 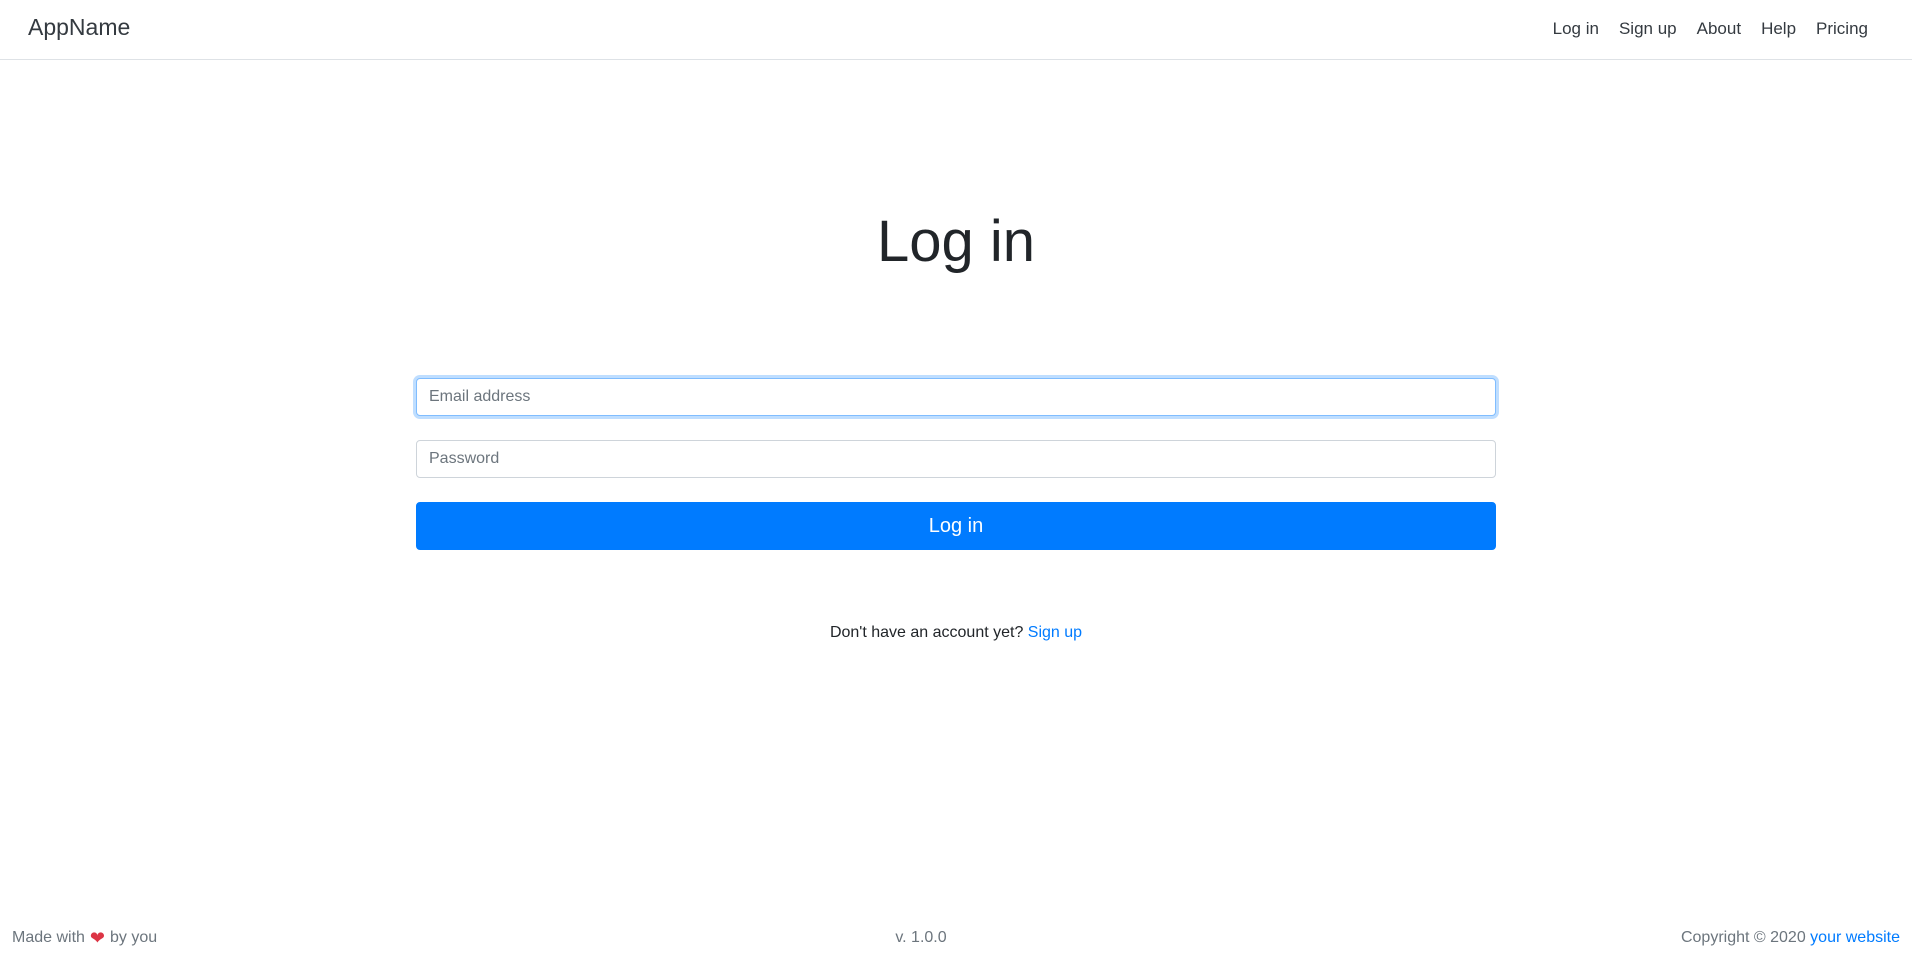 I want to click on login-form: Log in, so click(x=956, y=464).